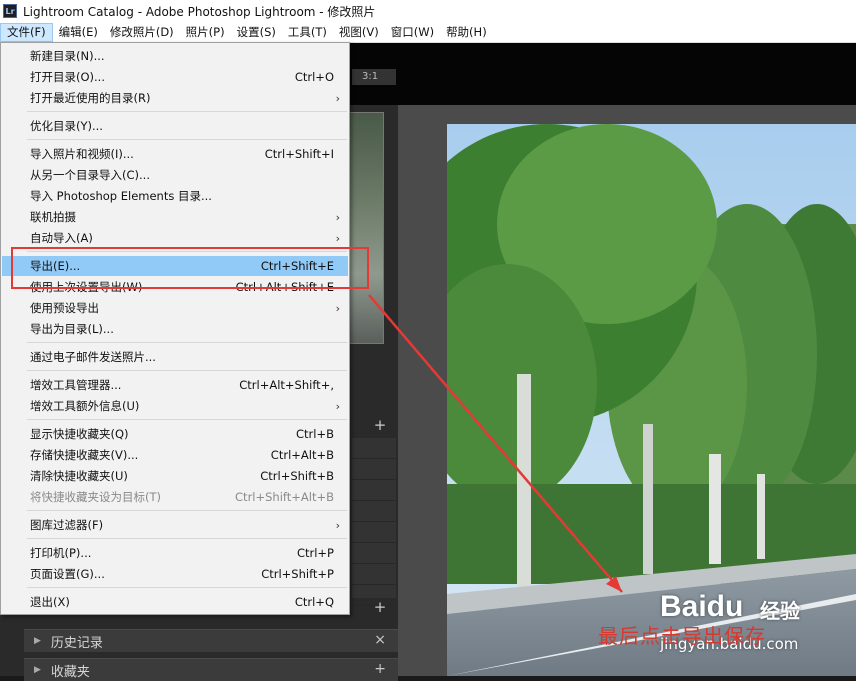 Image resolution: width=856 pixels, height=681 pixels. I want to click on add-collection-icon: +, so click(380, 669).